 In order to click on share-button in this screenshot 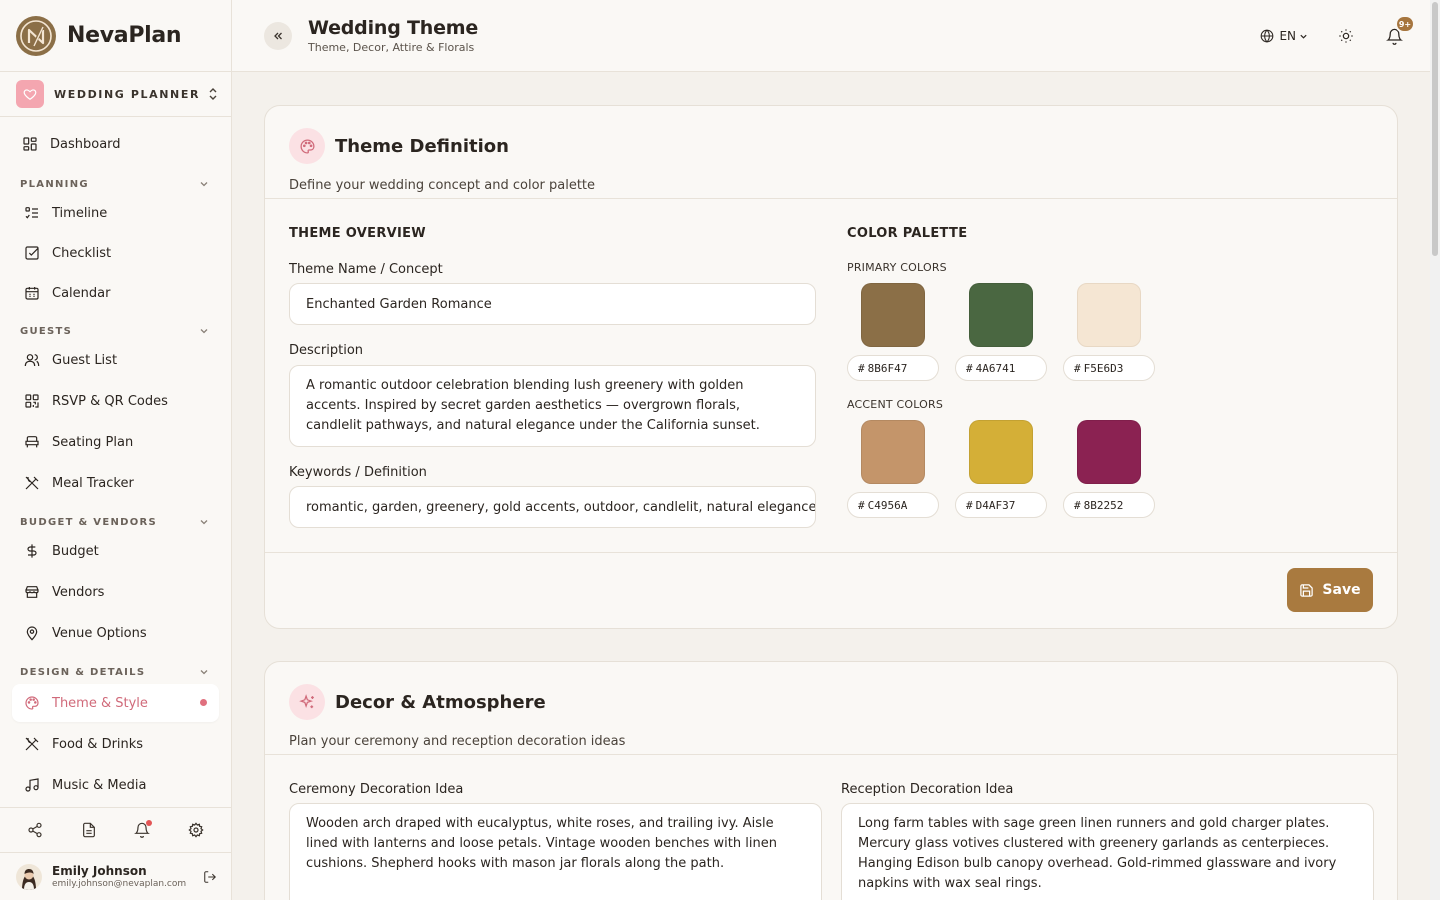, I will do `click(35, 830)`.